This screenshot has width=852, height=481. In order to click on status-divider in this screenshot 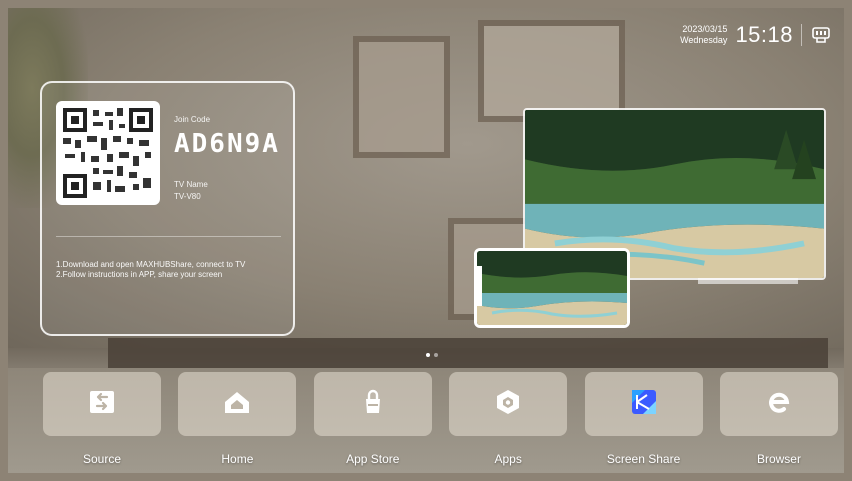, I will do `click(801, 35)`.